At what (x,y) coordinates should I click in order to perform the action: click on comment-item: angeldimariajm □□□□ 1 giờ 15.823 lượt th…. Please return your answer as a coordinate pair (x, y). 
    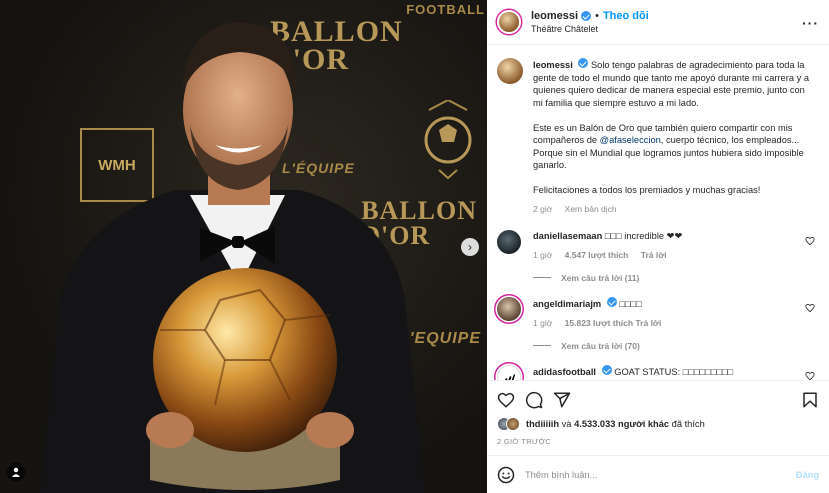
    Looking at the image, I should click on (657, 312).